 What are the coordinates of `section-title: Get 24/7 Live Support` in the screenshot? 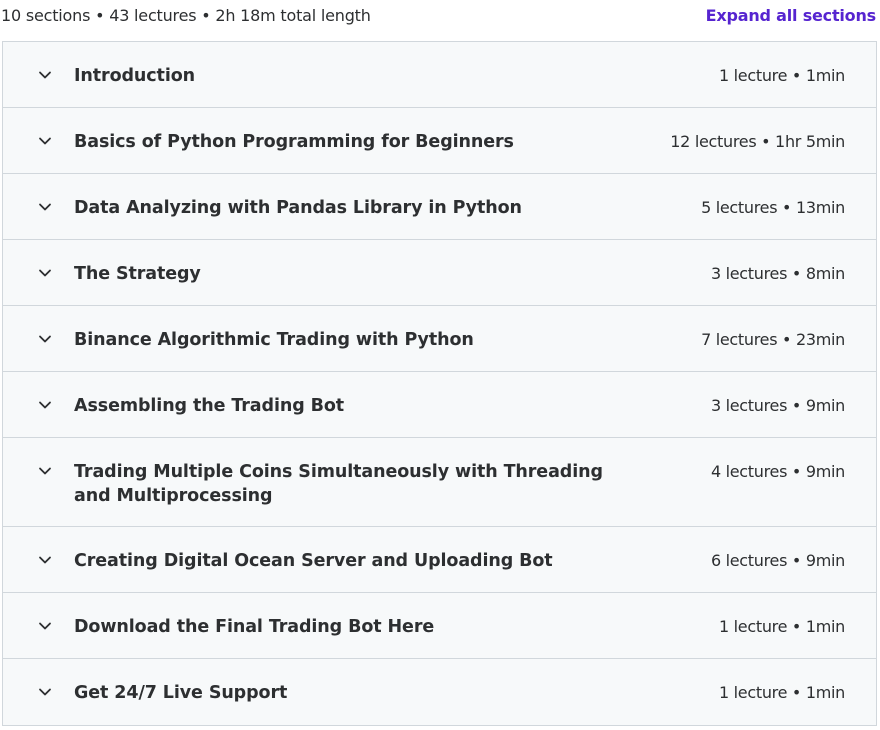 It's located at (181, 693).